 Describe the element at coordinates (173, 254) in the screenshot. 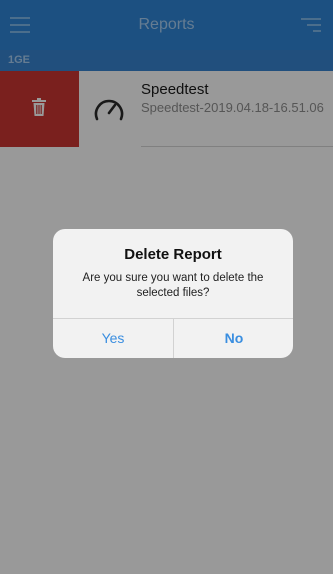

I see `dialog-title: Delete Report` at that location.